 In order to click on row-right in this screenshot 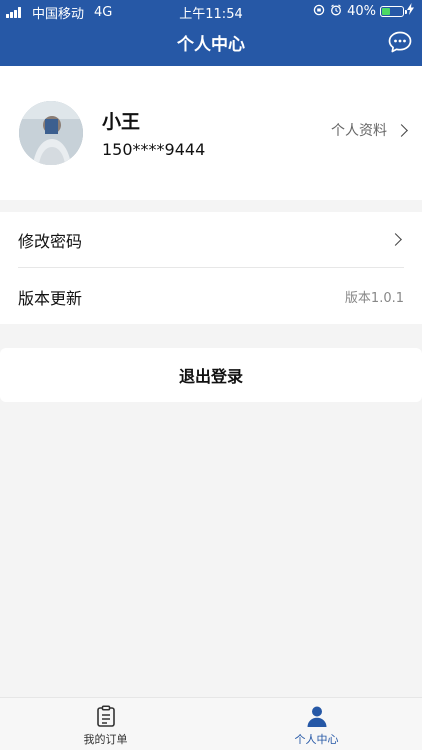, I will do `click(392, 239)`.